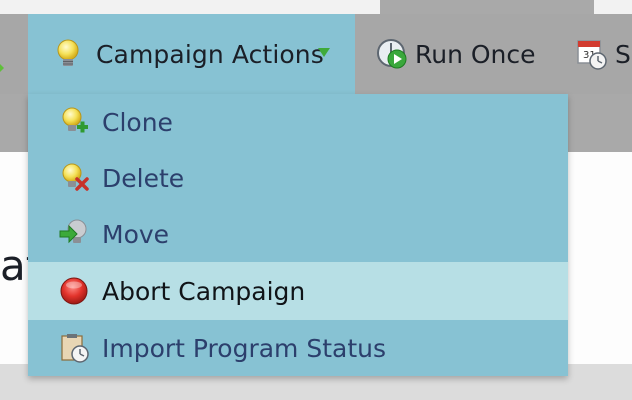 This screenshot has width=632, height=400. I want to click on calendar-clock-icon: 31, so click(592, 54).